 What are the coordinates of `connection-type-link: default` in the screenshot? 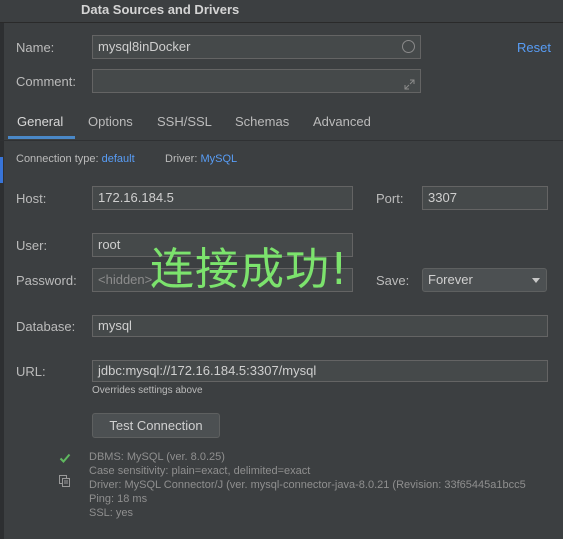 It's located at (118, 159).